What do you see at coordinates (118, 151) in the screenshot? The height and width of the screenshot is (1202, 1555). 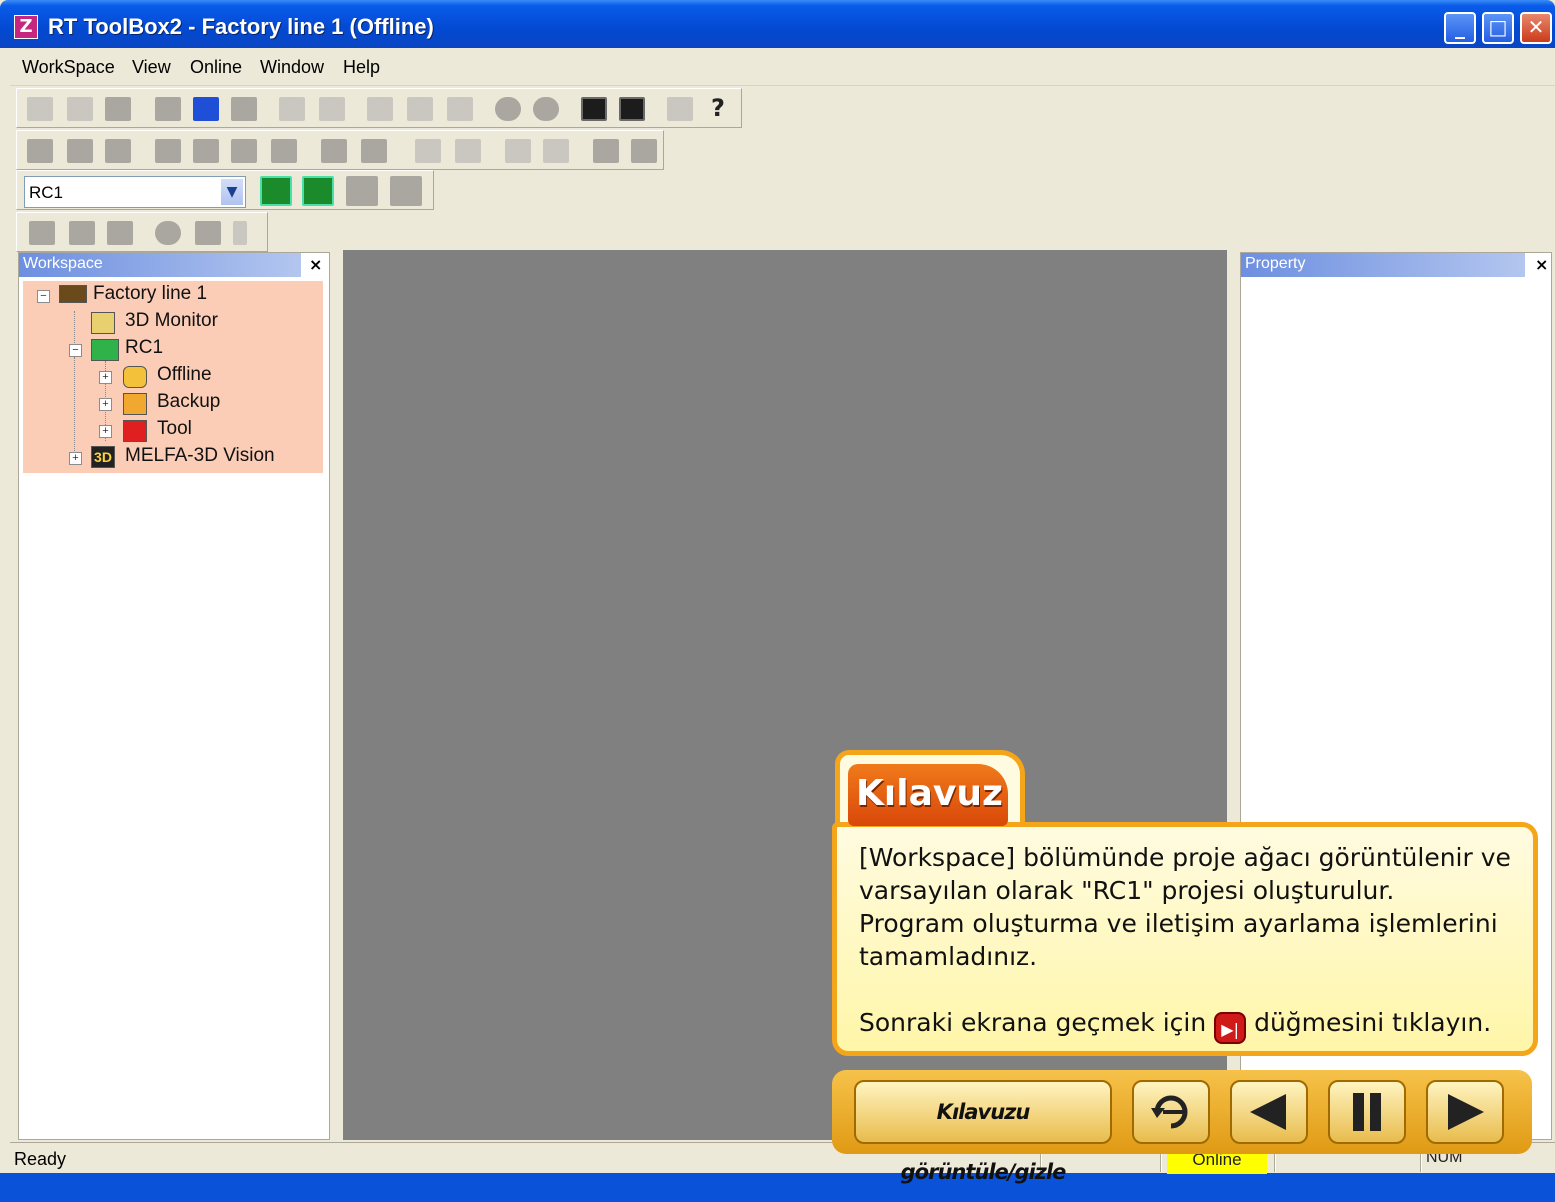 I see `save-icon` at bounding box center [118, 151].